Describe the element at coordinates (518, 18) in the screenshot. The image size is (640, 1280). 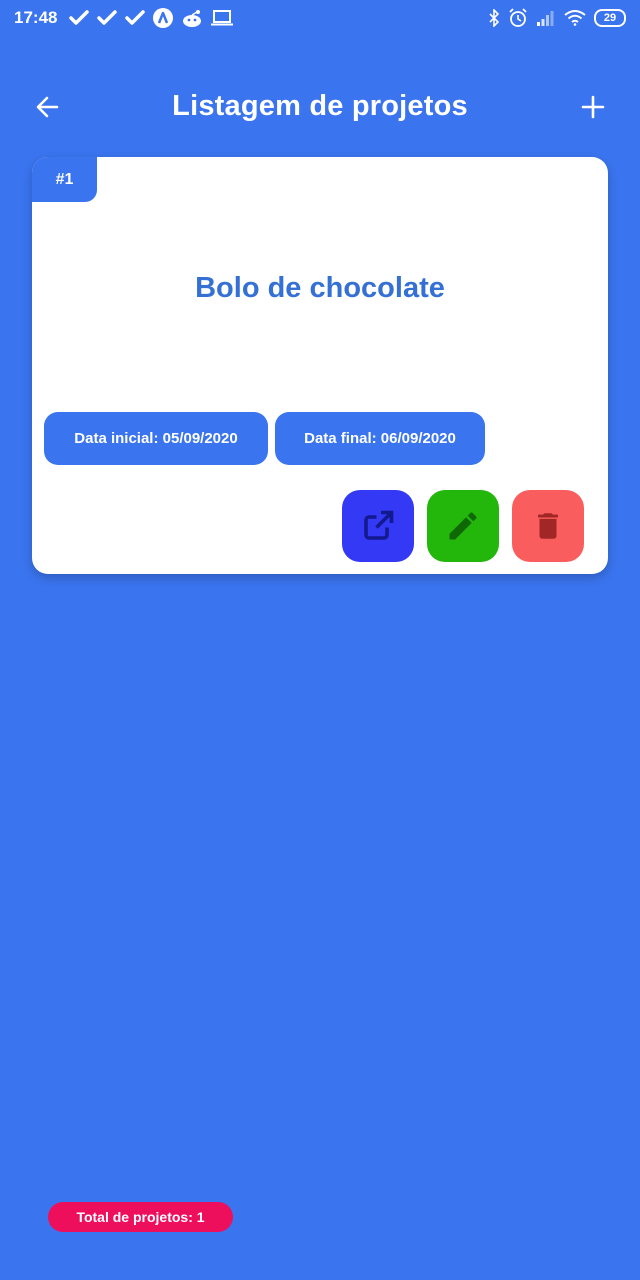
I see `alarm-icon` at that location.